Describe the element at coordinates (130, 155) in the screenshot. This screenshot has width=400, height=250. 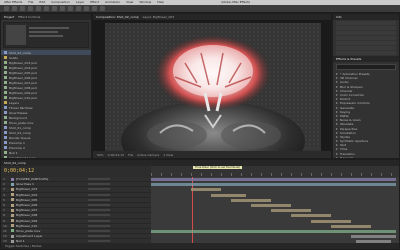
I see `resolution-select: Full` at that location.